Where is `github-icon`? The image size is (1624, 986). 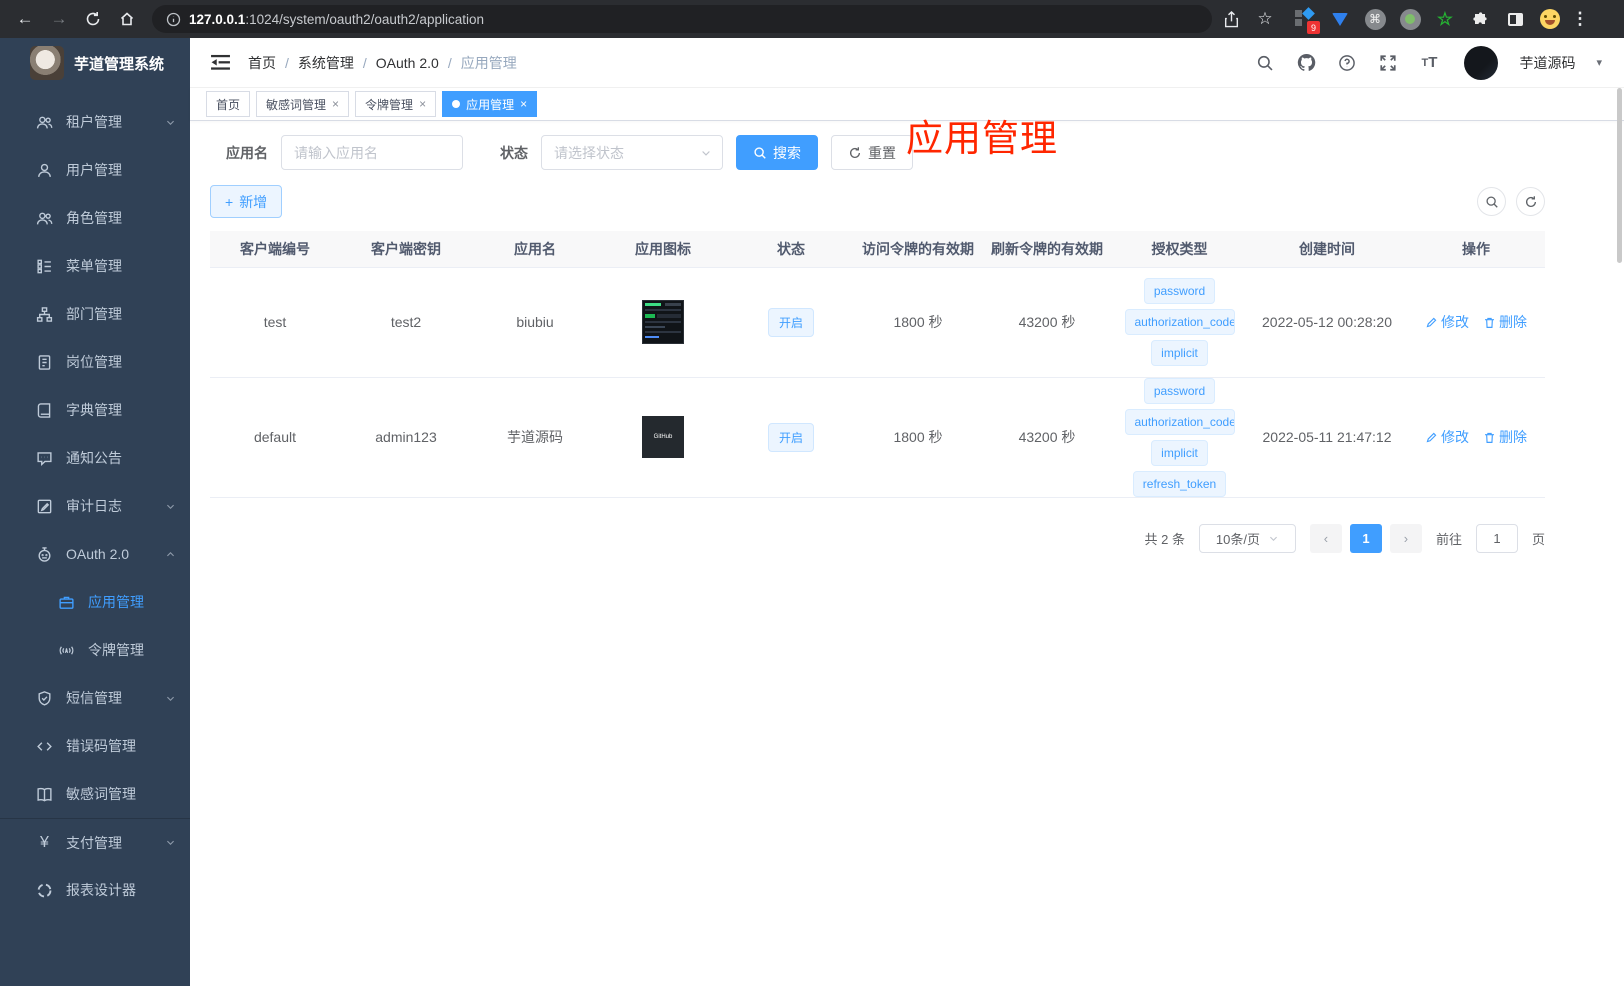
github-icon is located at coordinates (1306, 63).